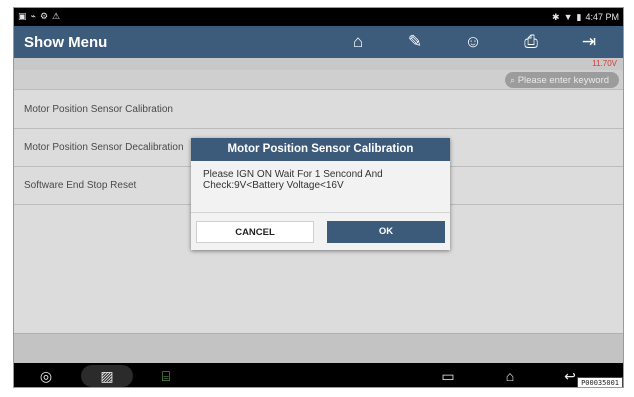 This screenshot has width=634, height=397. I want to click on home-nav-icon: ⌂, so click(510, 375).